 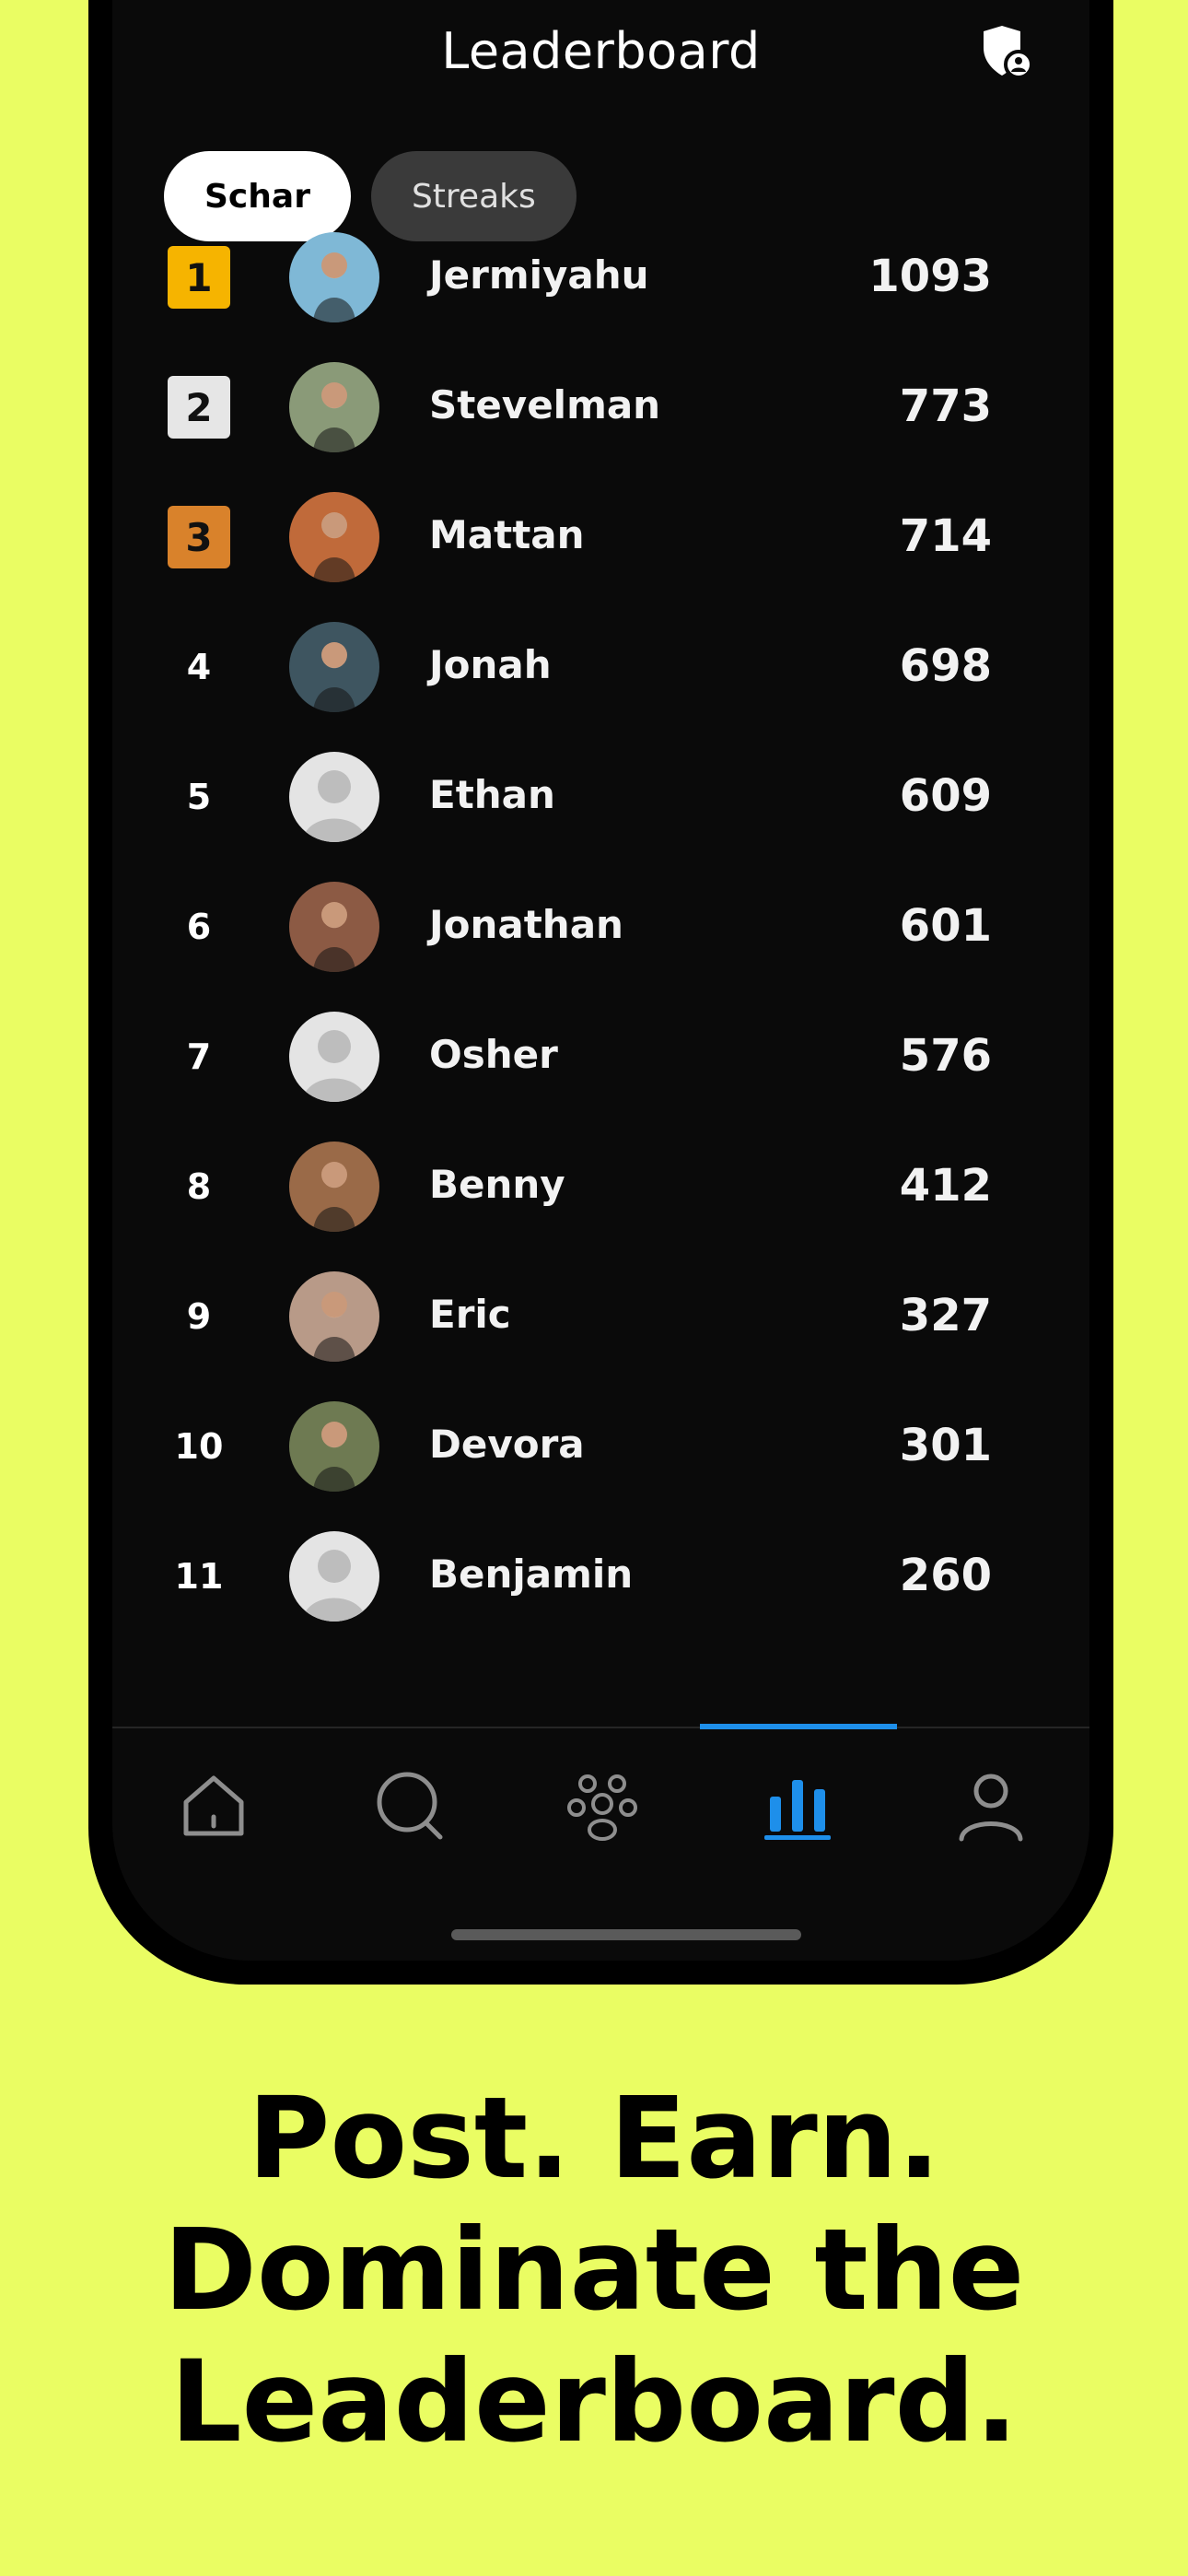 I want to click on user-score: 260, so click(x=945, y=1575).